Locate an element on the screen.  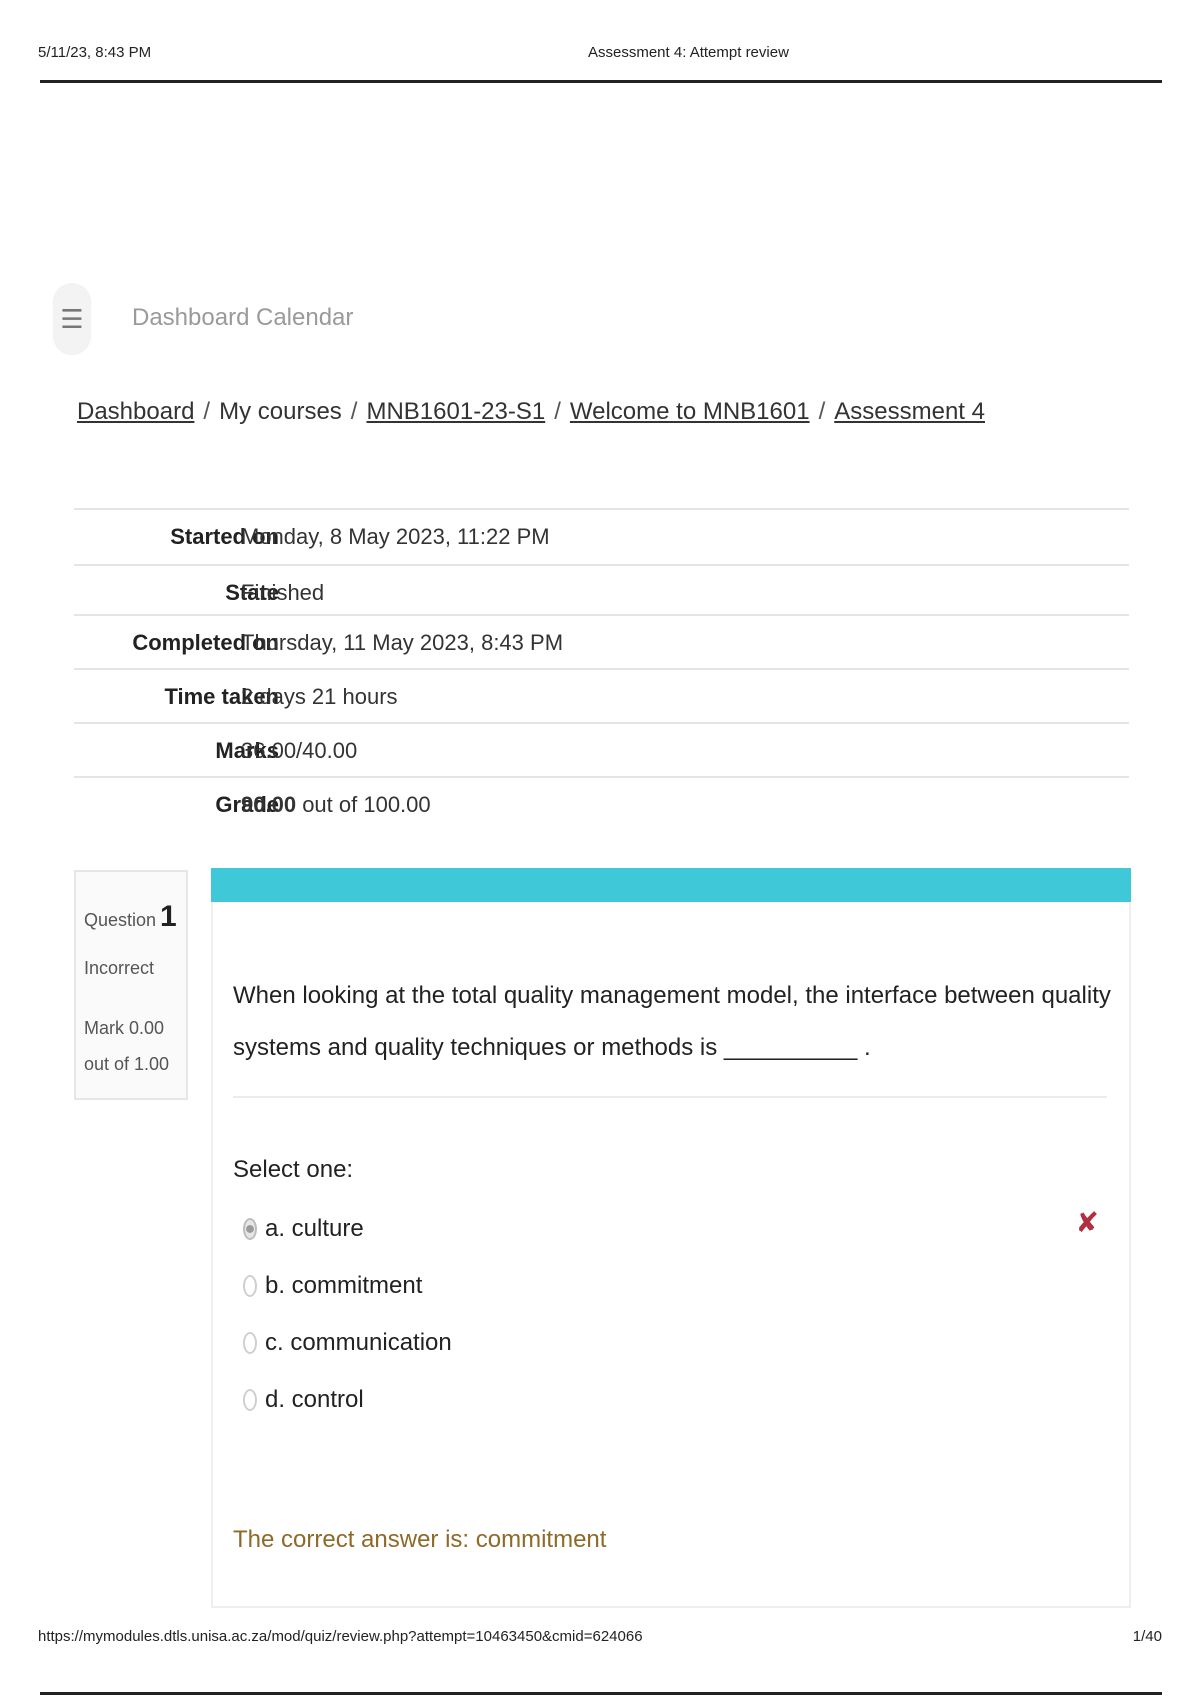
question-divider is located at coordinates (670, 1097).